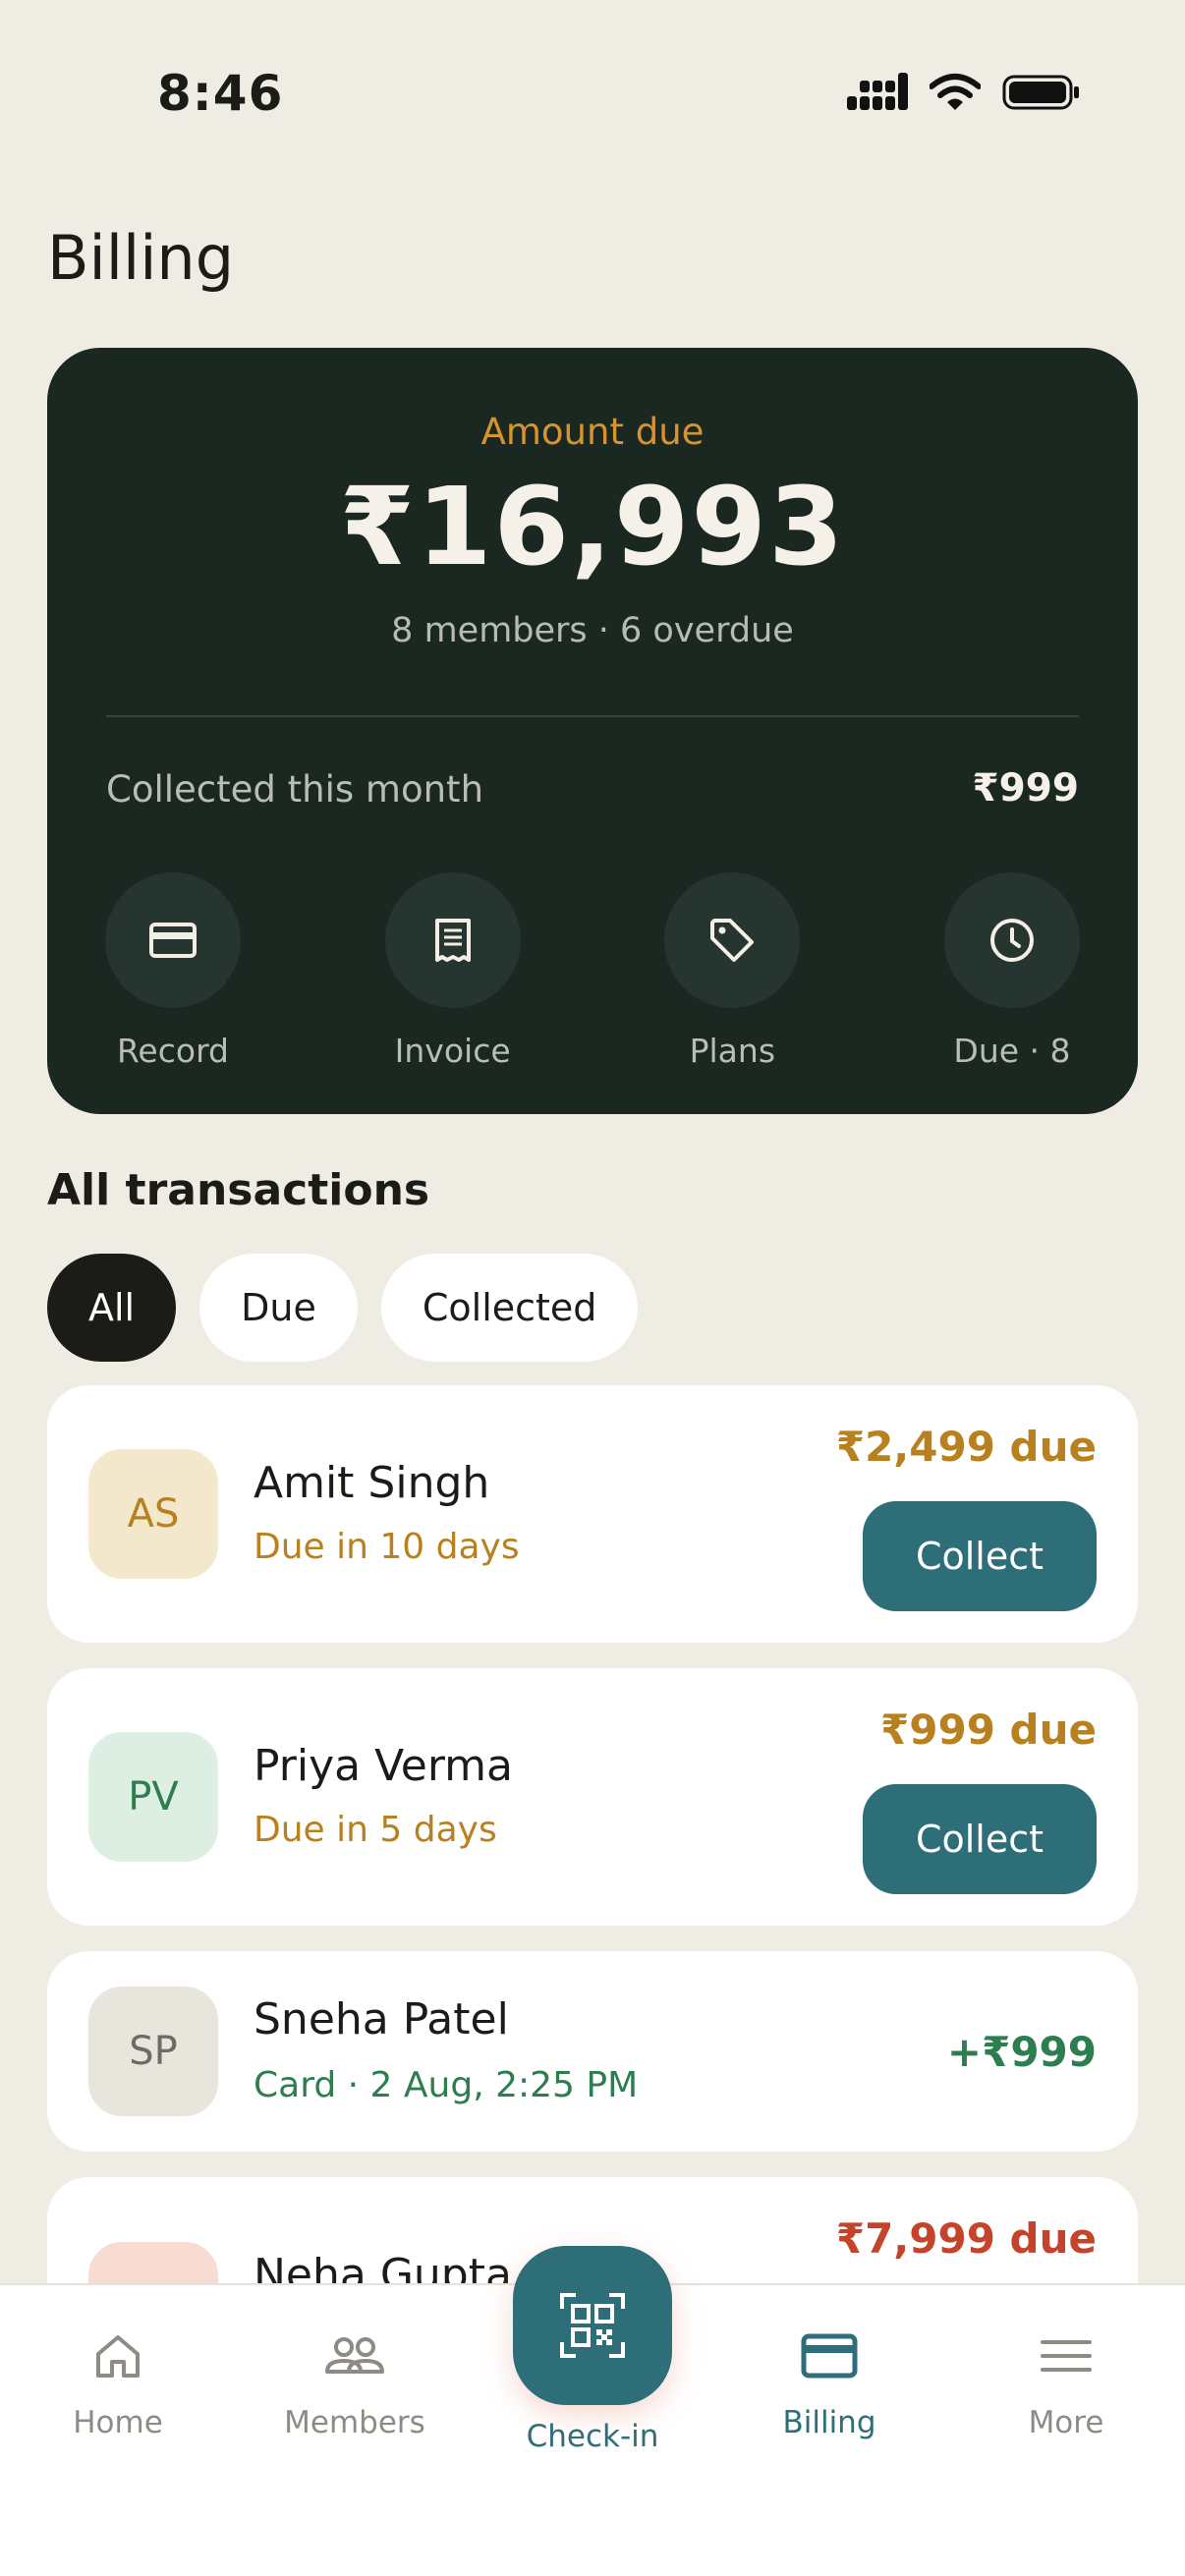 This screenshot has width=1185, height=2576. Describe the element at coordinates (354, 2355) in the screenshot. I see `members-icon` at that location.